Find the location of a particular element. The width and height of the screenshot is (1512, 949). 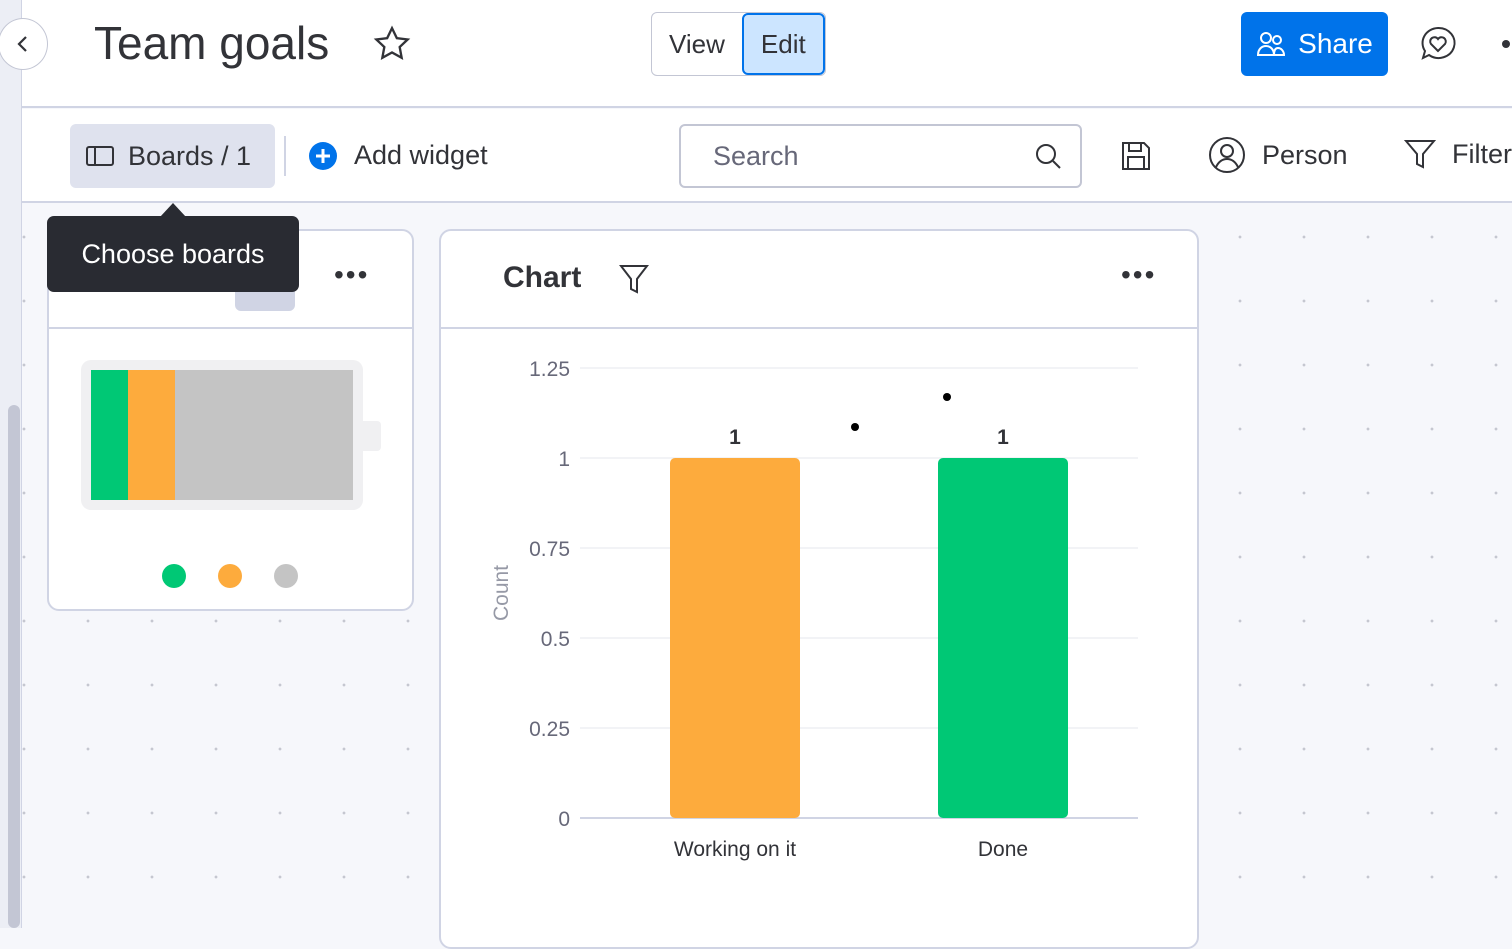

battery-icon is located at coordinates (222, 435).